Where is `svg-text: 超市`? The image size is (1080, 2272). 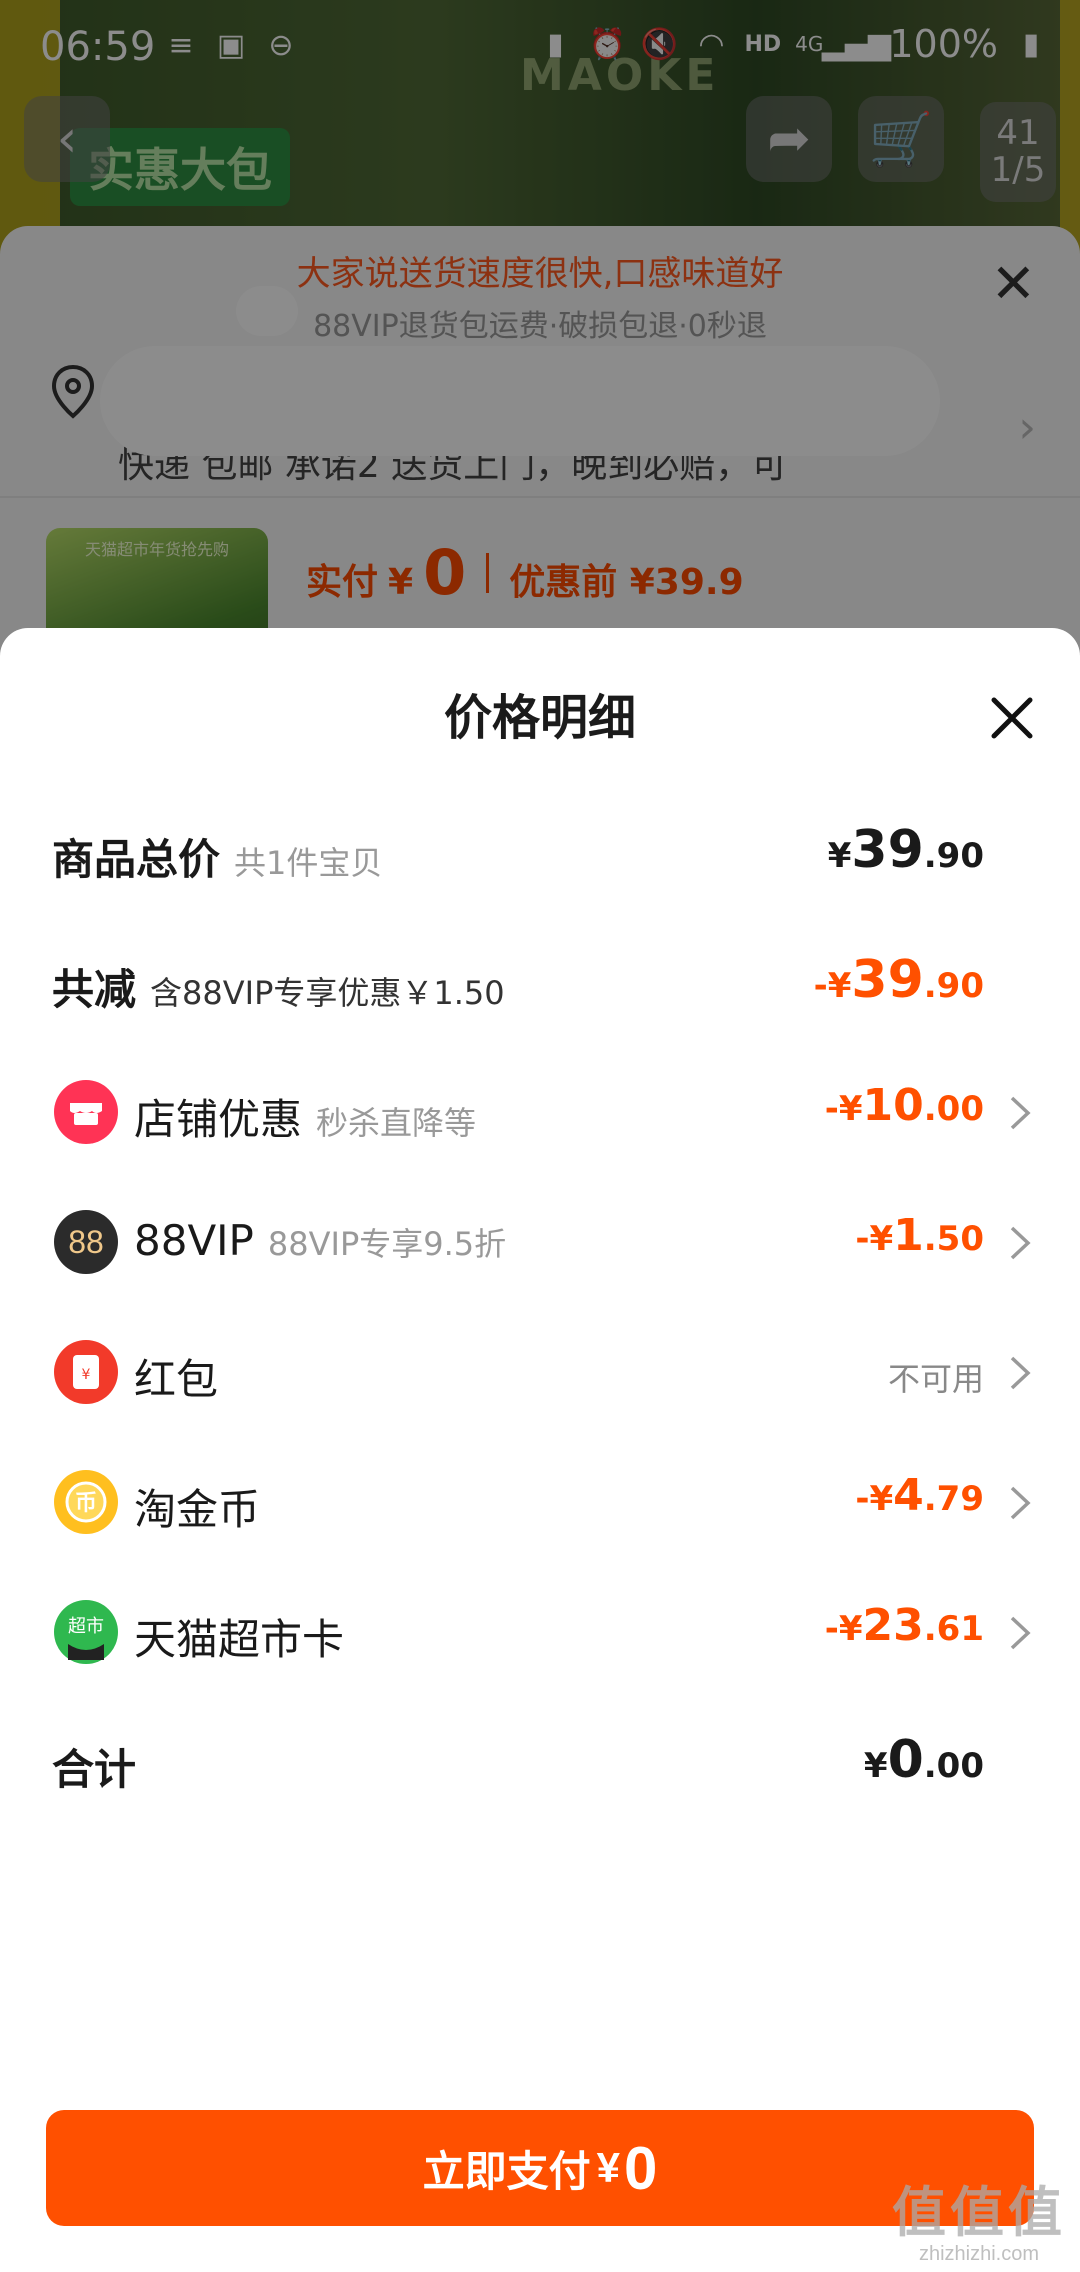
svg-text: 超市 is located at coordinates (86, 1626).